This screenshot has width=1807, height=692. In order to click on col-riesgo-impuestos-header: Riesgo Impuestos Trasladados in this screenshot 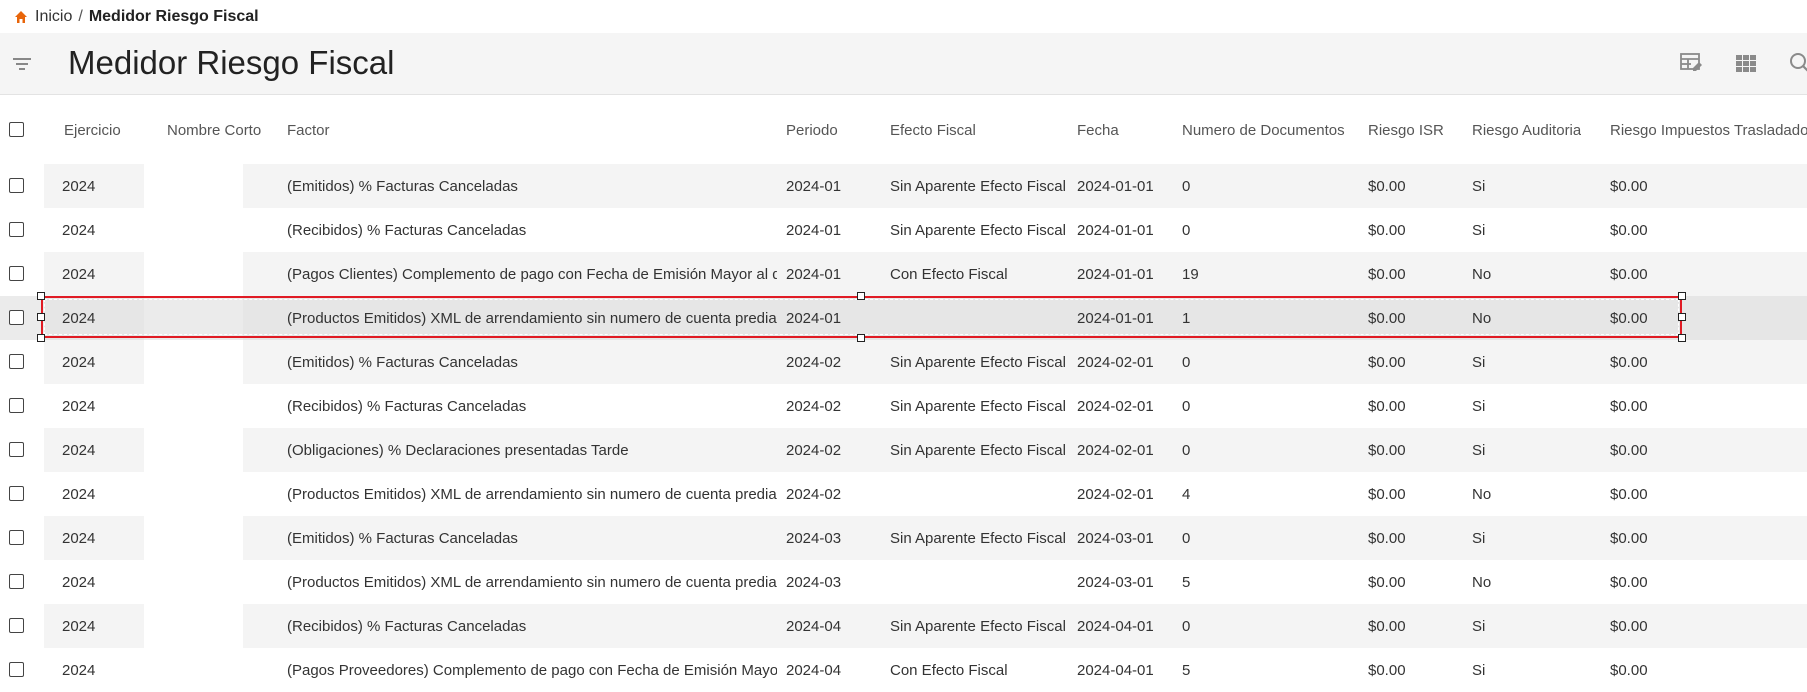, I will do `click(1708, 130)`.